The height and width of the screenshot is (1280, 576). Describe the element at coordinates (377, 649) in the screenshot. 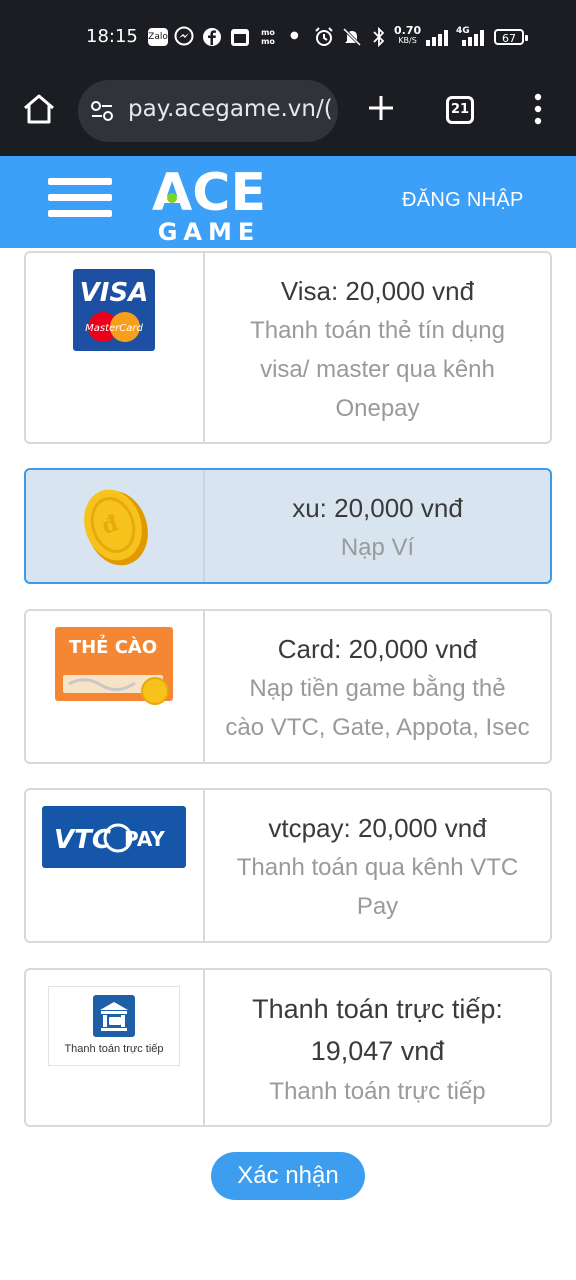

I see `payment-title: Card: 20,000 vnđ` at that location.